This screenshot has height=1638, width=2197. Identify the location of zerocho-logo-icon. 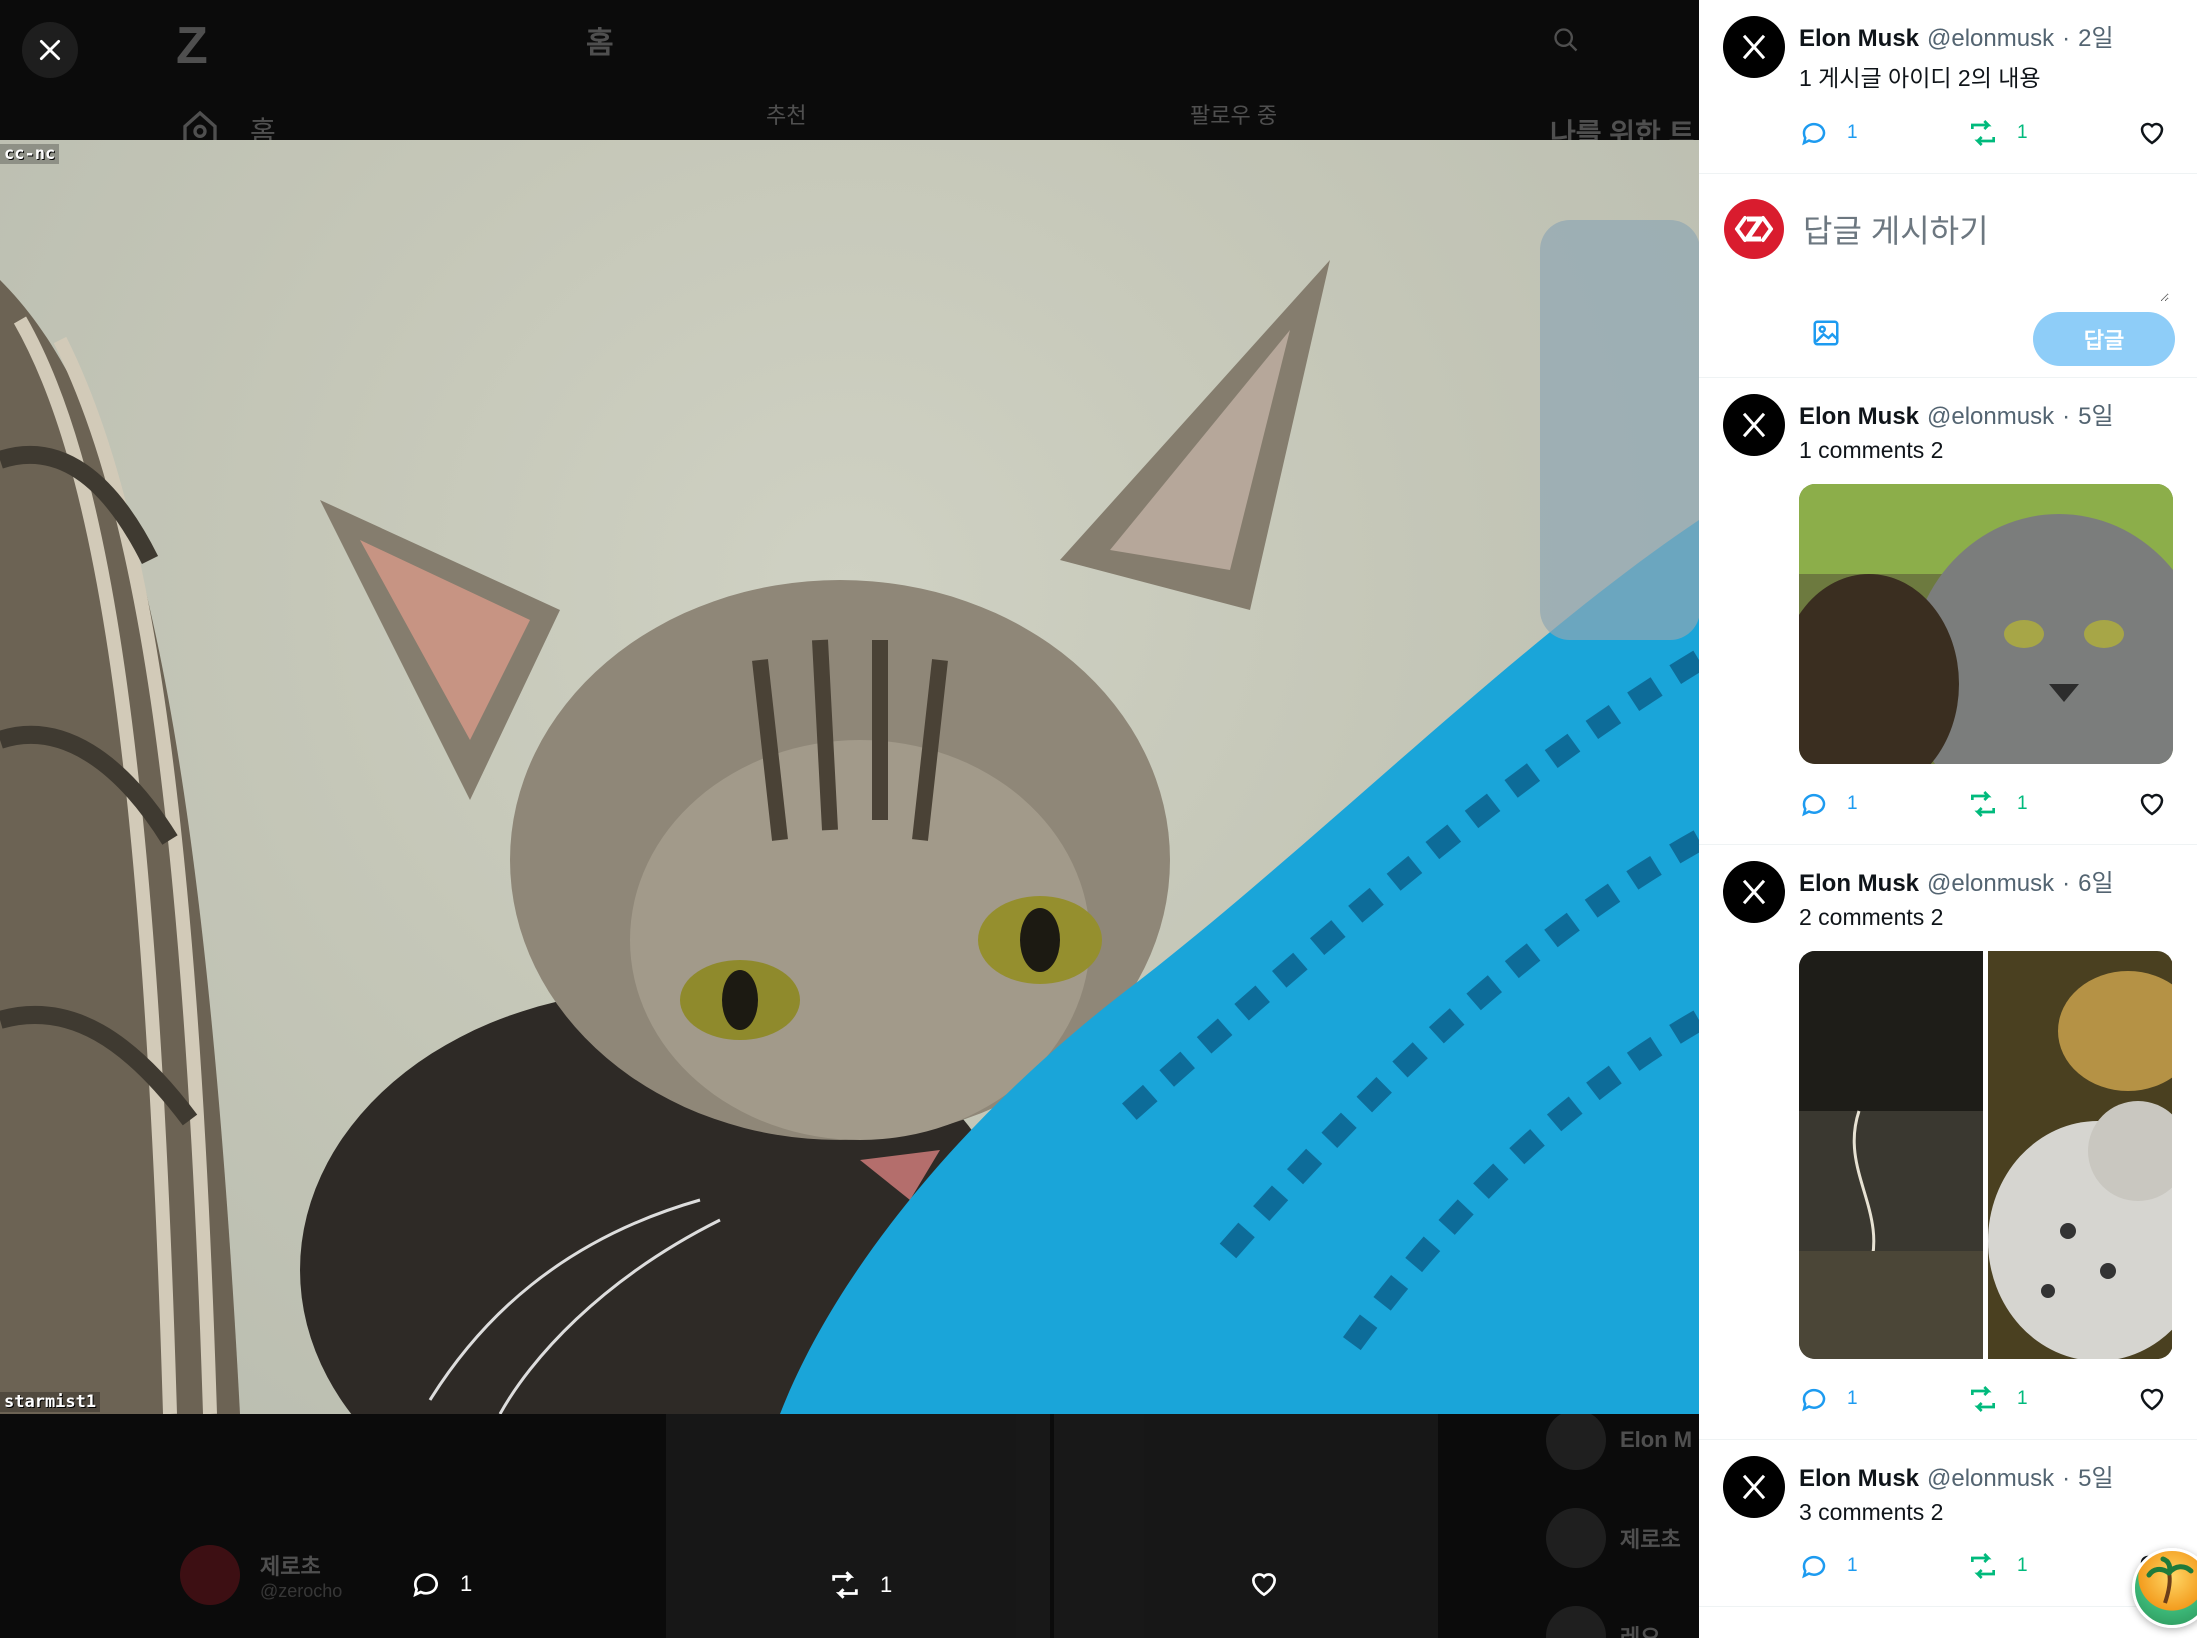
(1754, 229).